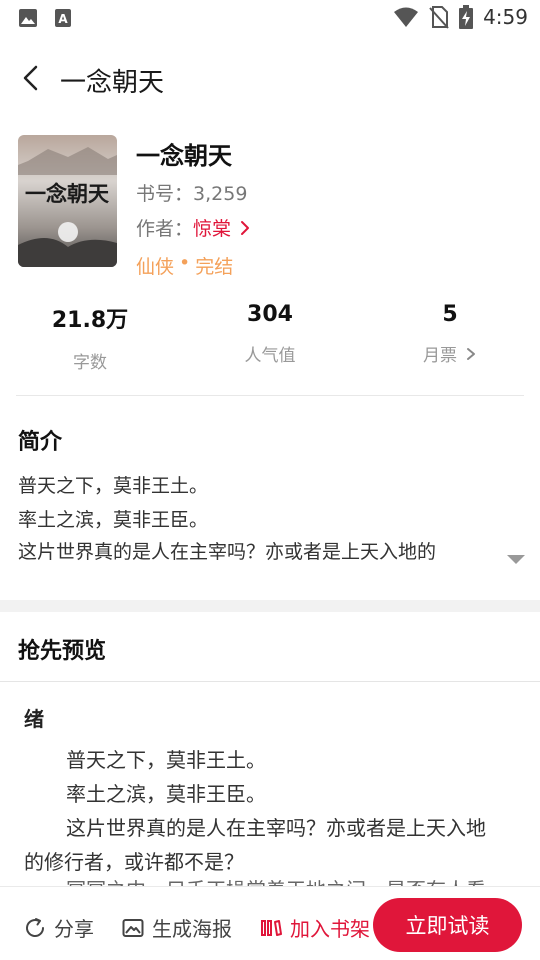 This screenshot has width=540, height=960. What do you see at coordinates (90, 320) in the screenshot?
I see `stat-value: 21.8万` at bounding box center [90, 320].